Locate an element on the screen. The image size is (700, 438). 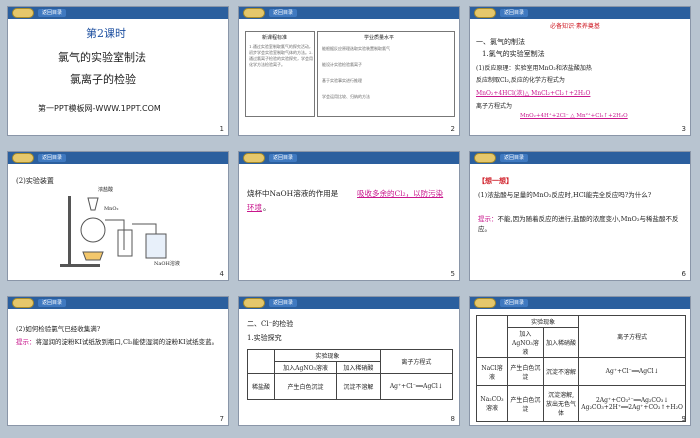
answer-block: 提示：不能,因为随着反应的进行,盐酸的浓度变小,MnO₂与稀盐酸不反应。 is located at coordinates (581, 224).